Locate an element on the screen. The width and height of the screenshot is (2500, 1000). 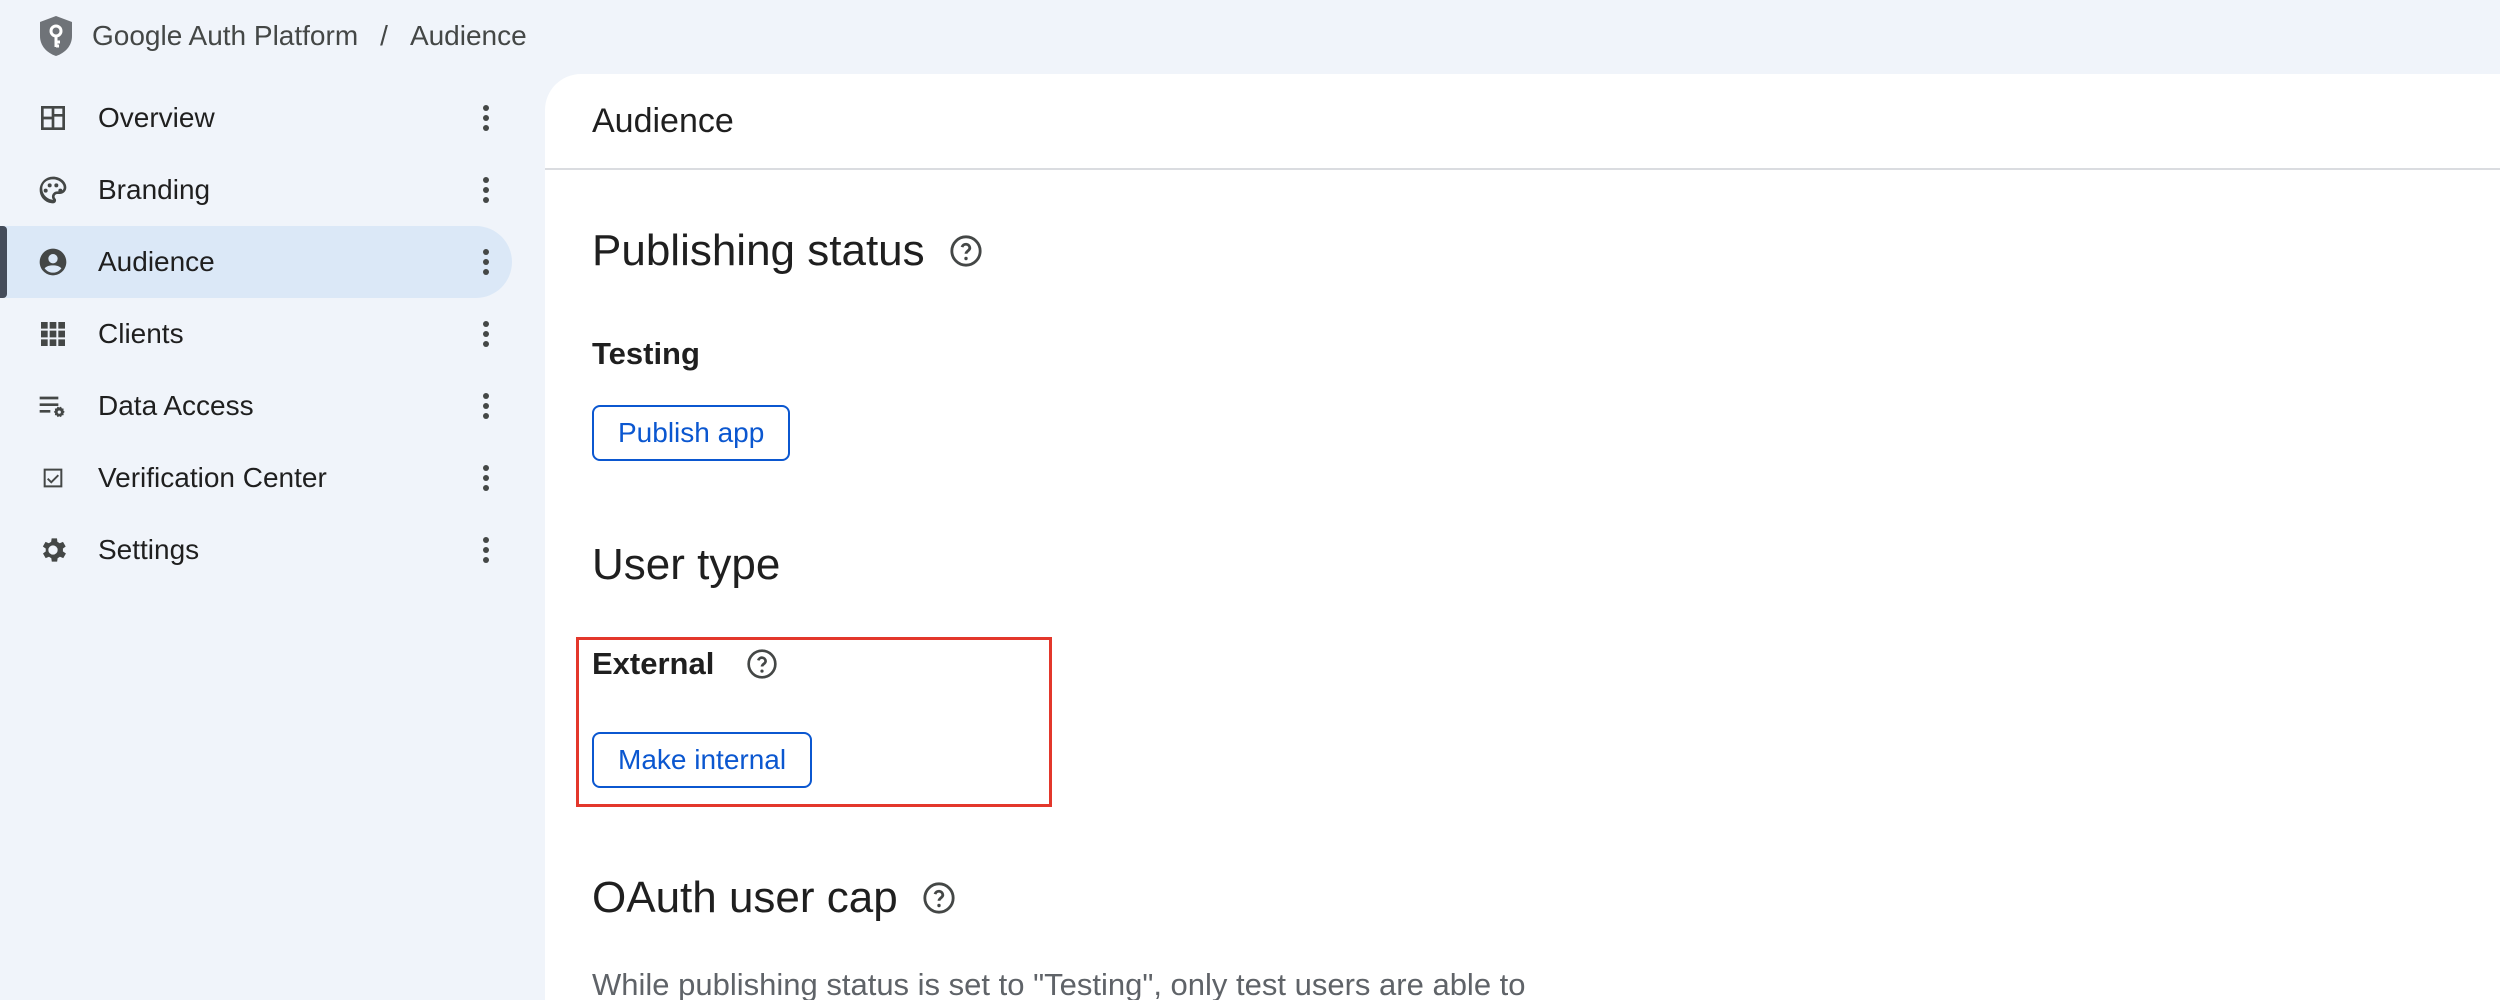
sidebar-item-label: Clients is located at coordinates (141, 333).